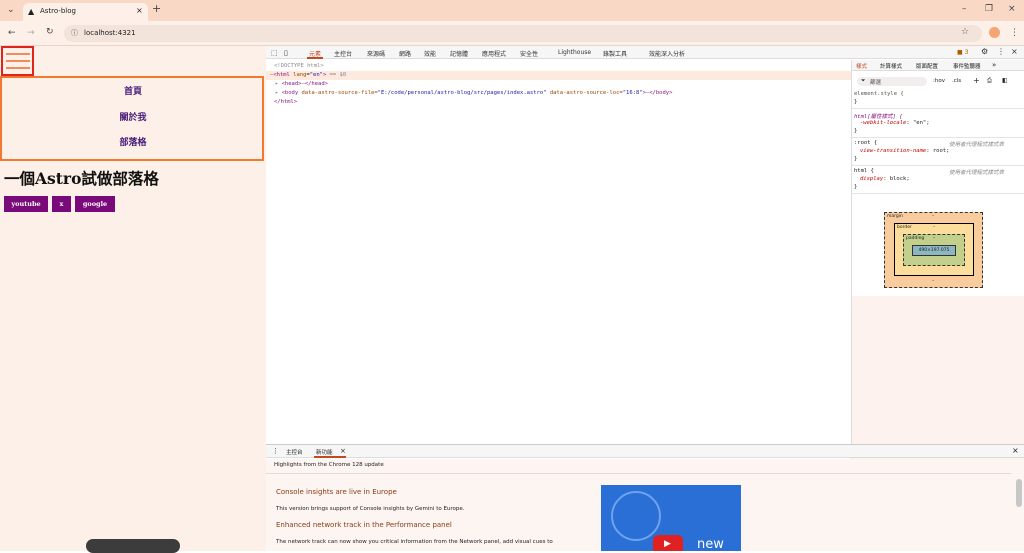 The image size is (1024, 553). Describe the element at coordinates (336, 492) in the screenshot. I see `whats-new-heading-1: Console insights are live in Europe` at that location.